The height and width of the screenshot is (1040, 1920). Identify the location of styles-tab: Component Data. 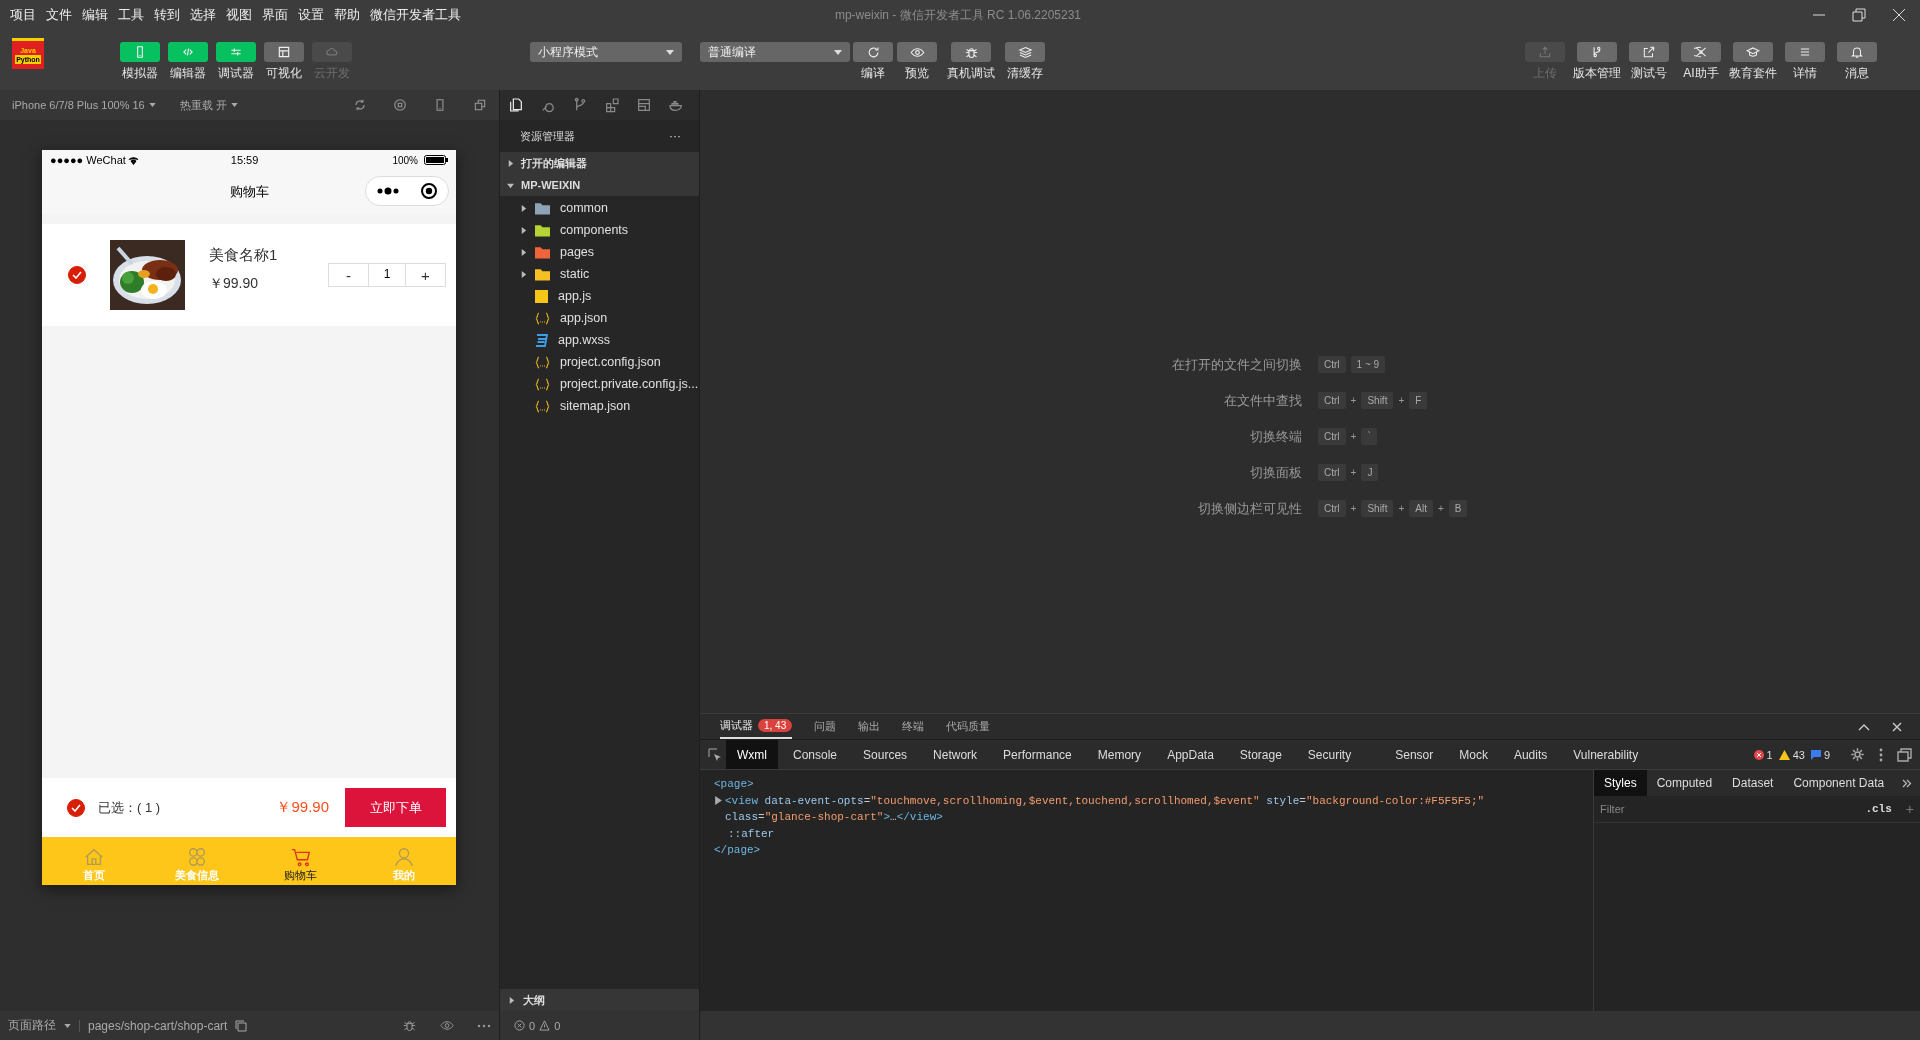
(1839, 783).